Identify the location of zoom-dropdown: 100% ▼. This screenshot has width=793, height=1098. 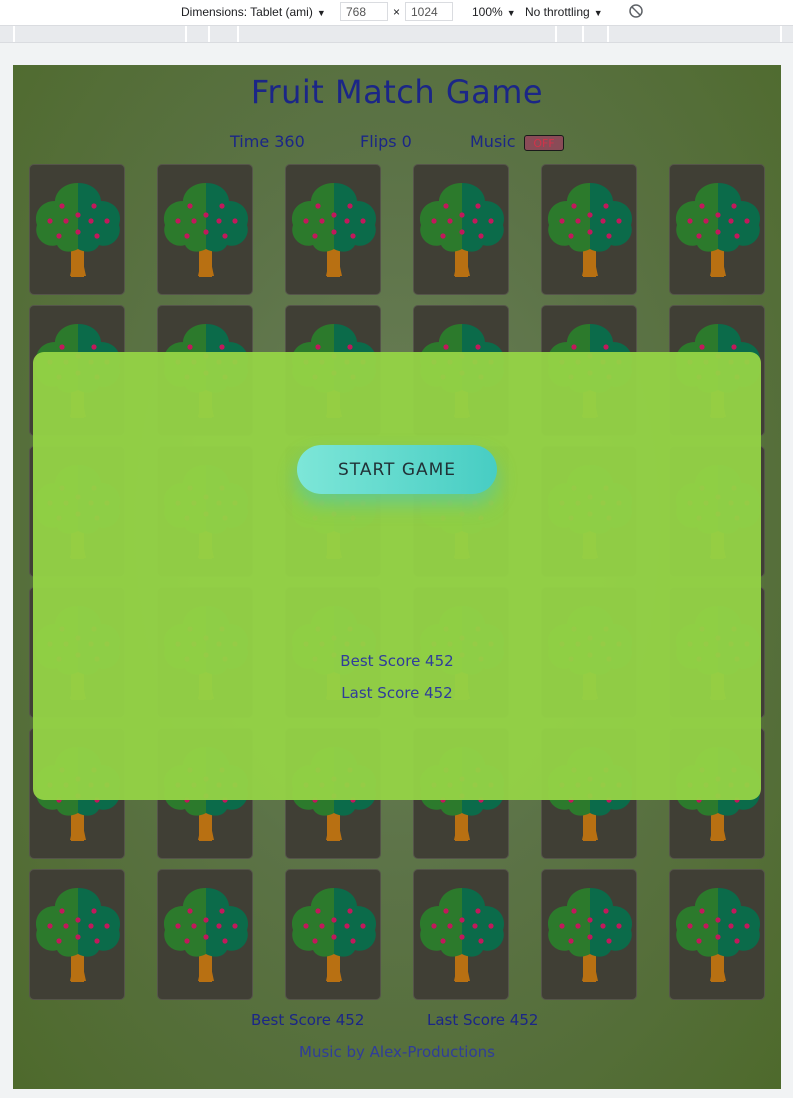
(494, 12).